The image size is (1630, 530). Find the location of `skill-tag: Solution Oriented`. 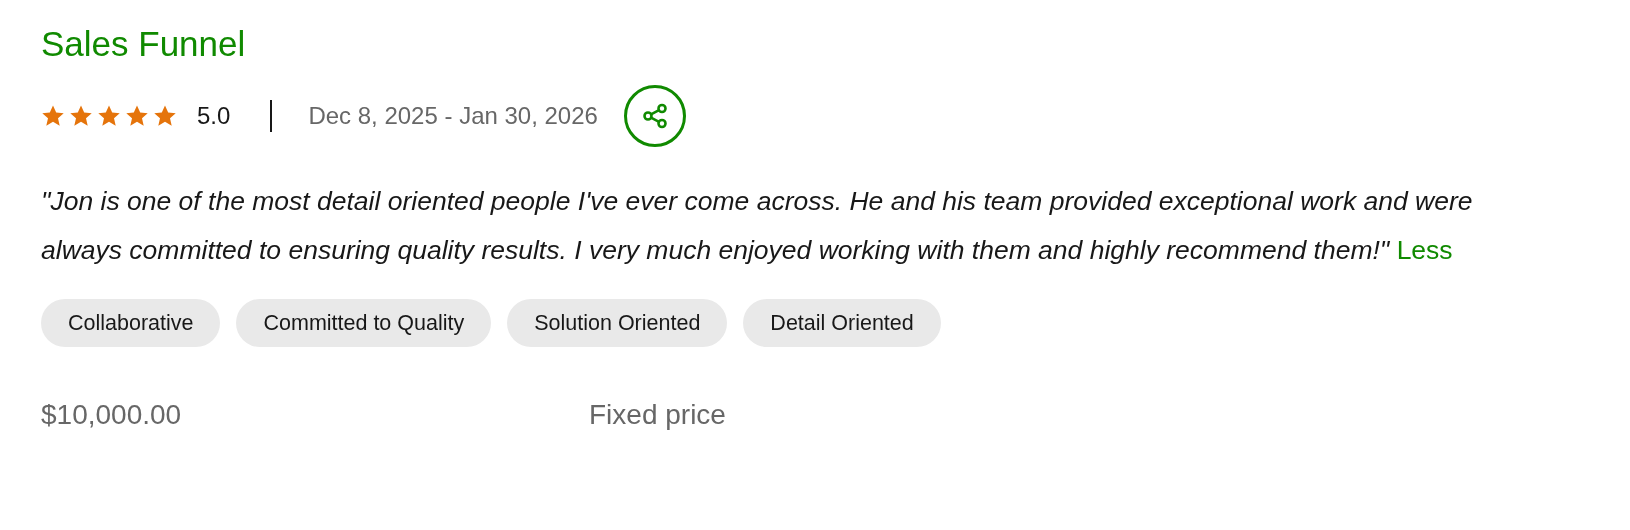

skill-tag: Solution Oriented is located at coordinates (617, 323).